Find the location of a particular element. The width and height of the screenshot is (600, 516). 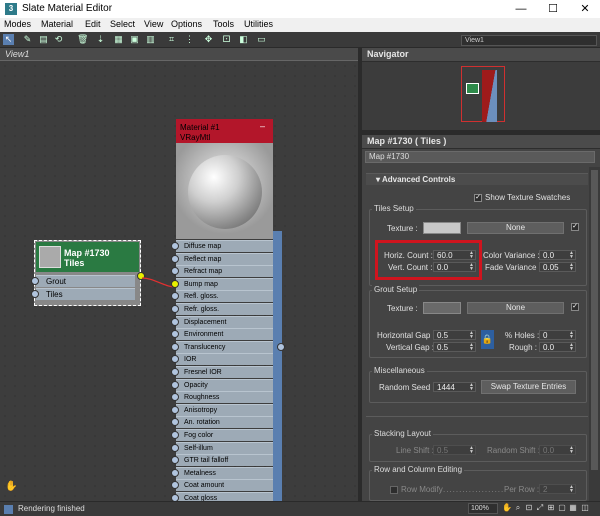

material-slot: IOR is located at coordinates (224, 359).